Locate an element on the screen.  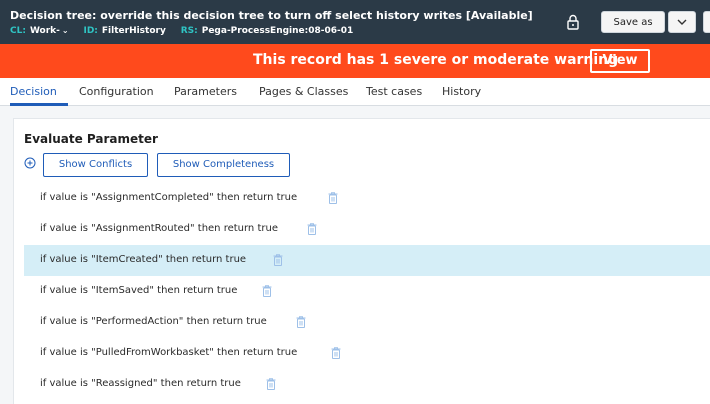
meta-class-value: Work- ⌄ is located at coordinates (49, 31).